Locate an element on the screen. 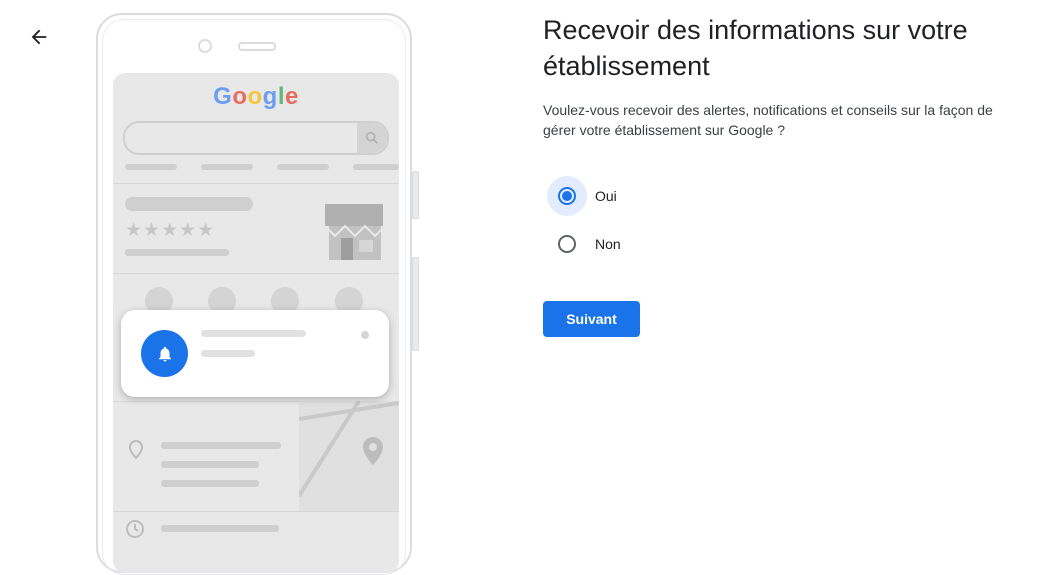 The width and height of the screenshot is (1039, 575). clock-icon is located at coordinates (135, 529).